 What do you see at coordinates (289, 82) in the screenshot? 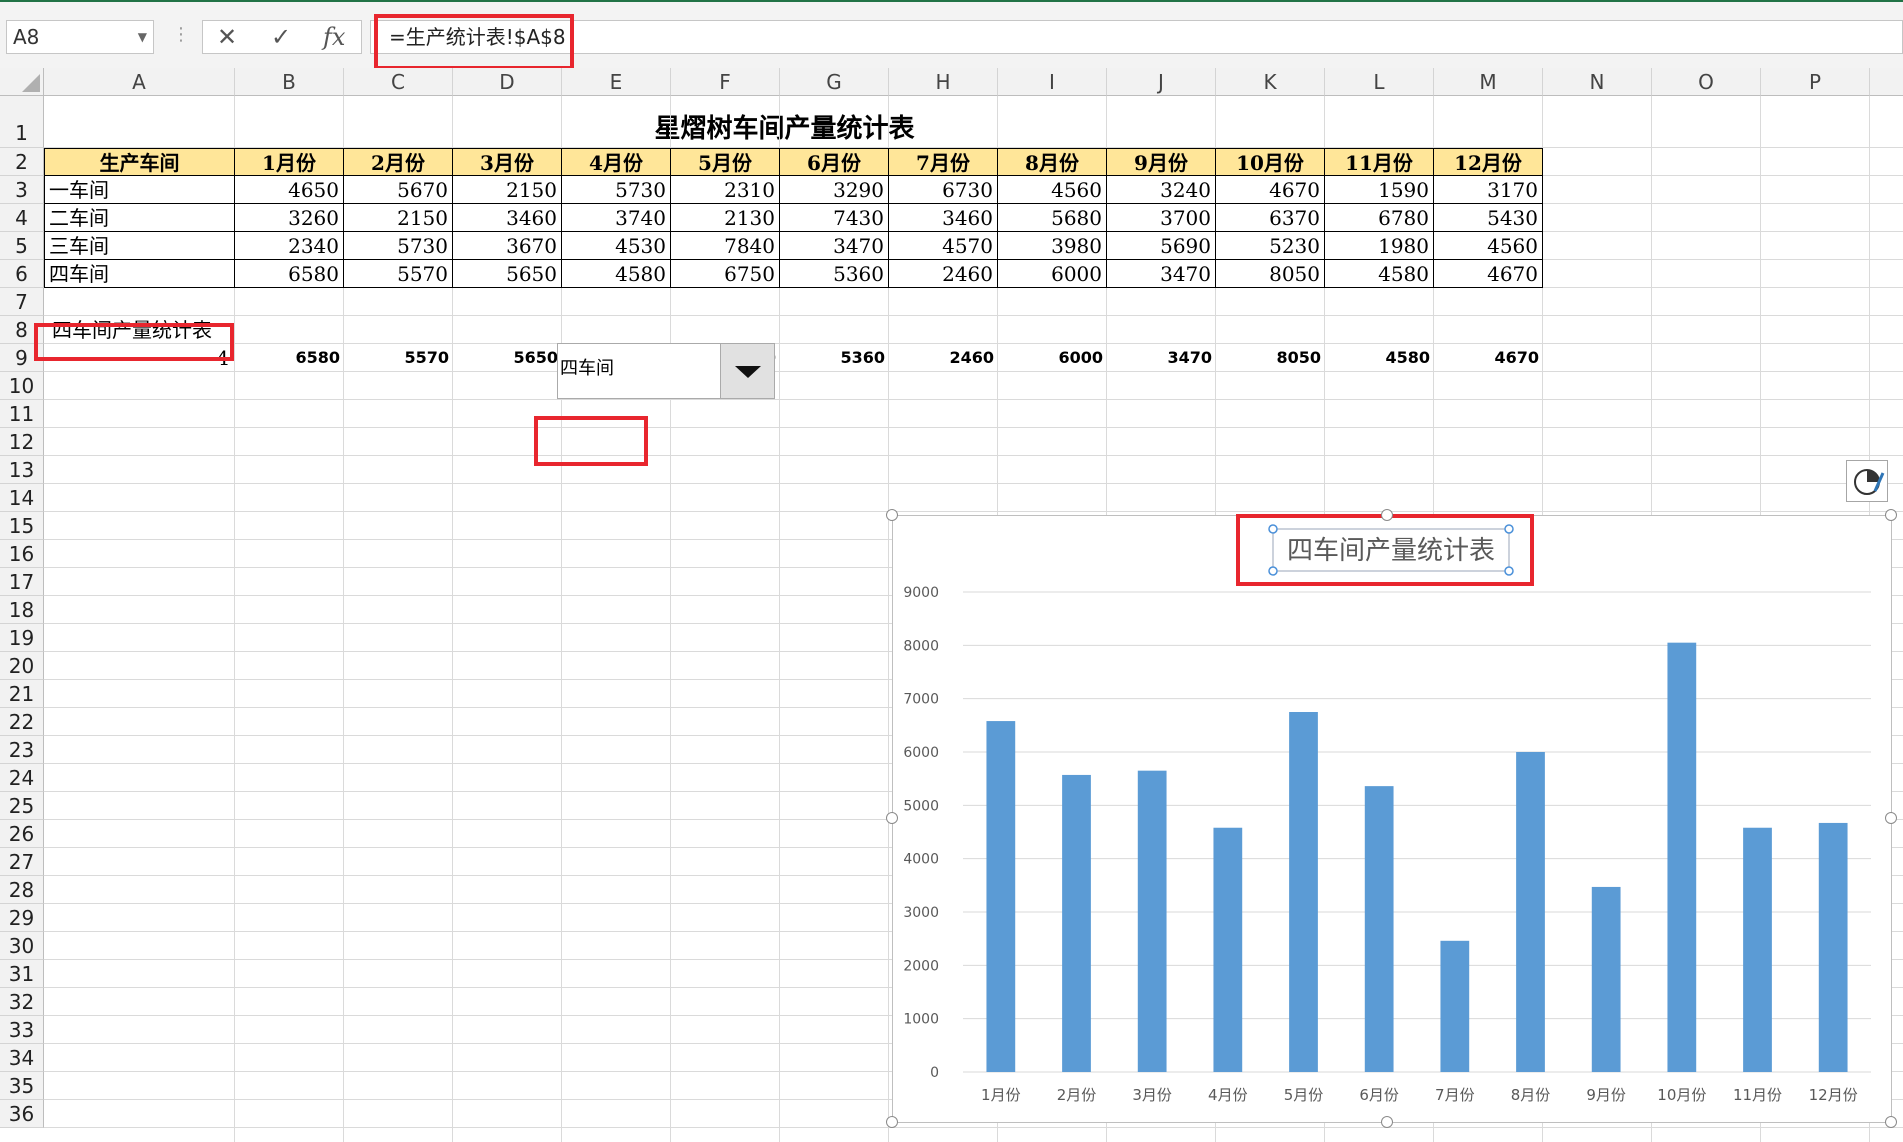
I see `column-header: B` at bounding box center [289, 82].